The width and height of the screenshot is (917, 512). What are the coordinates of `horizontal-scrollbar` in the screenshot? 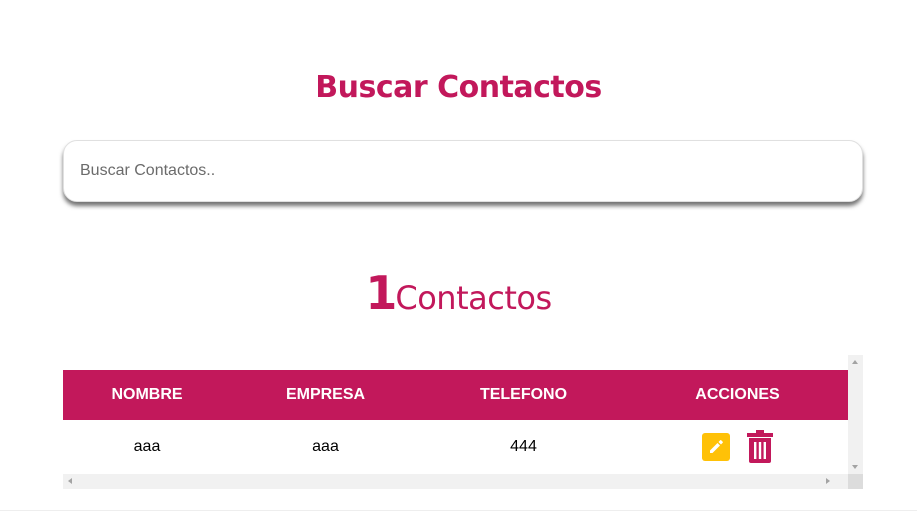 It's located at (455, 481).